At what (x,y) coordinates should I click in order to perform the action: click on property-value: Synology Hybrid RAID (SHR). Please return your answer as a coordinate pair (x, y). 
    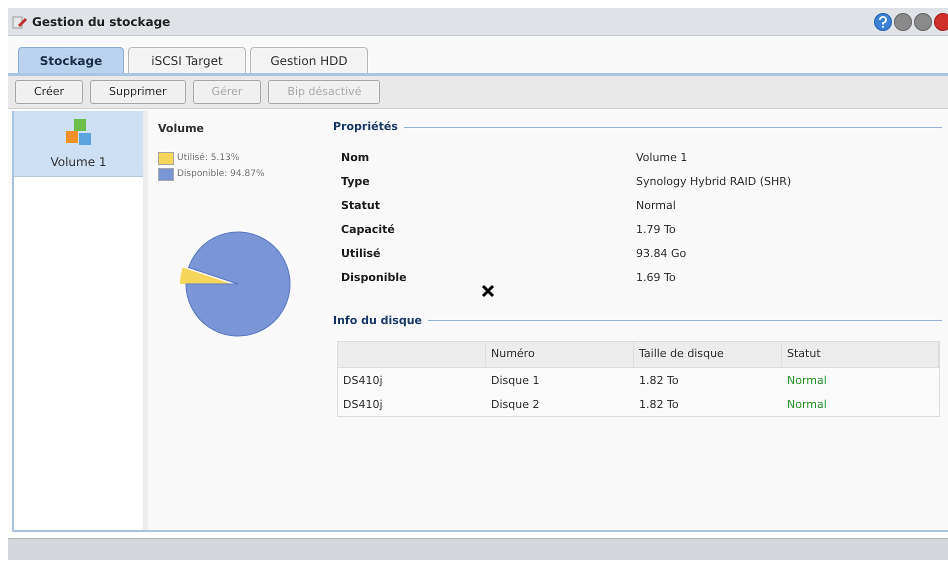
    Looking at the image, I should click on (714, 182).